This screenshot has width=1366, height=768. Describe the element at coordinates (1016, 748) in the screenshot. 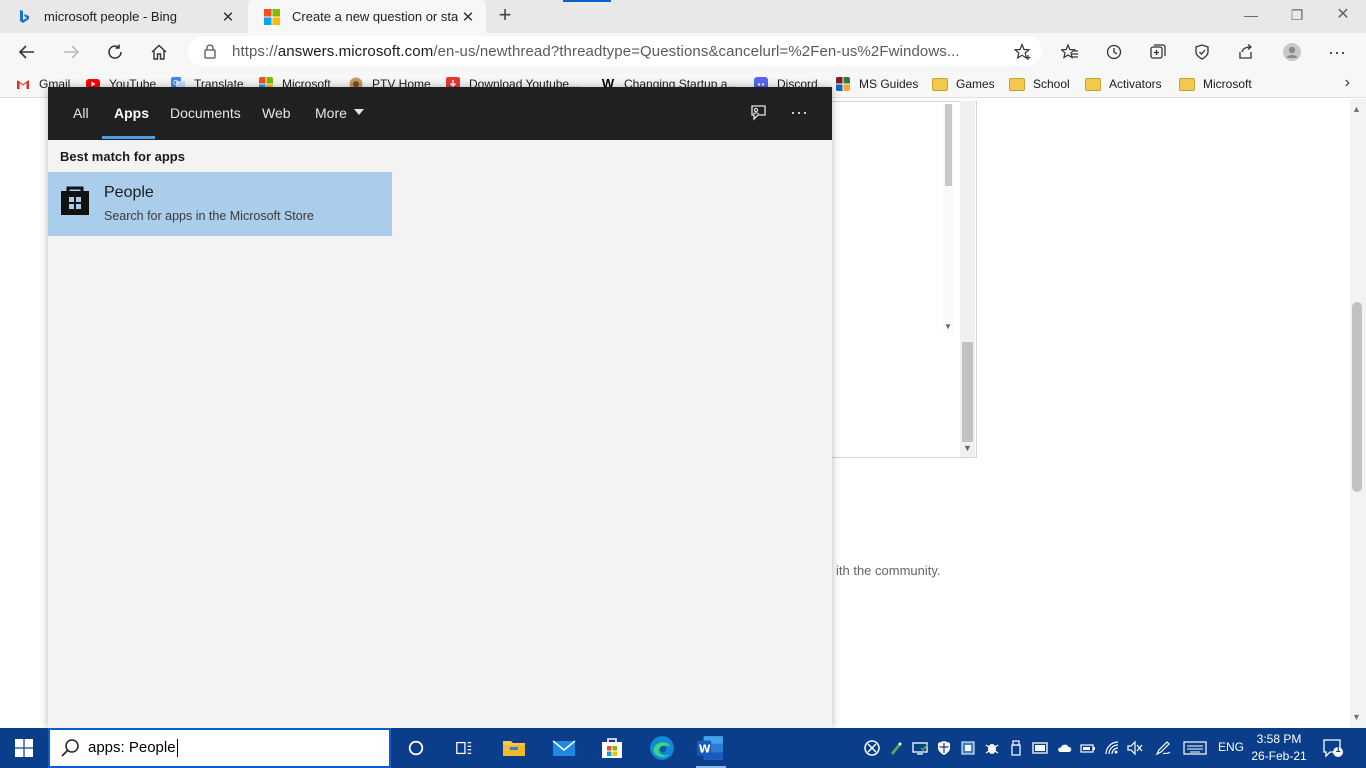

I see `usb-device-icon` at that location.